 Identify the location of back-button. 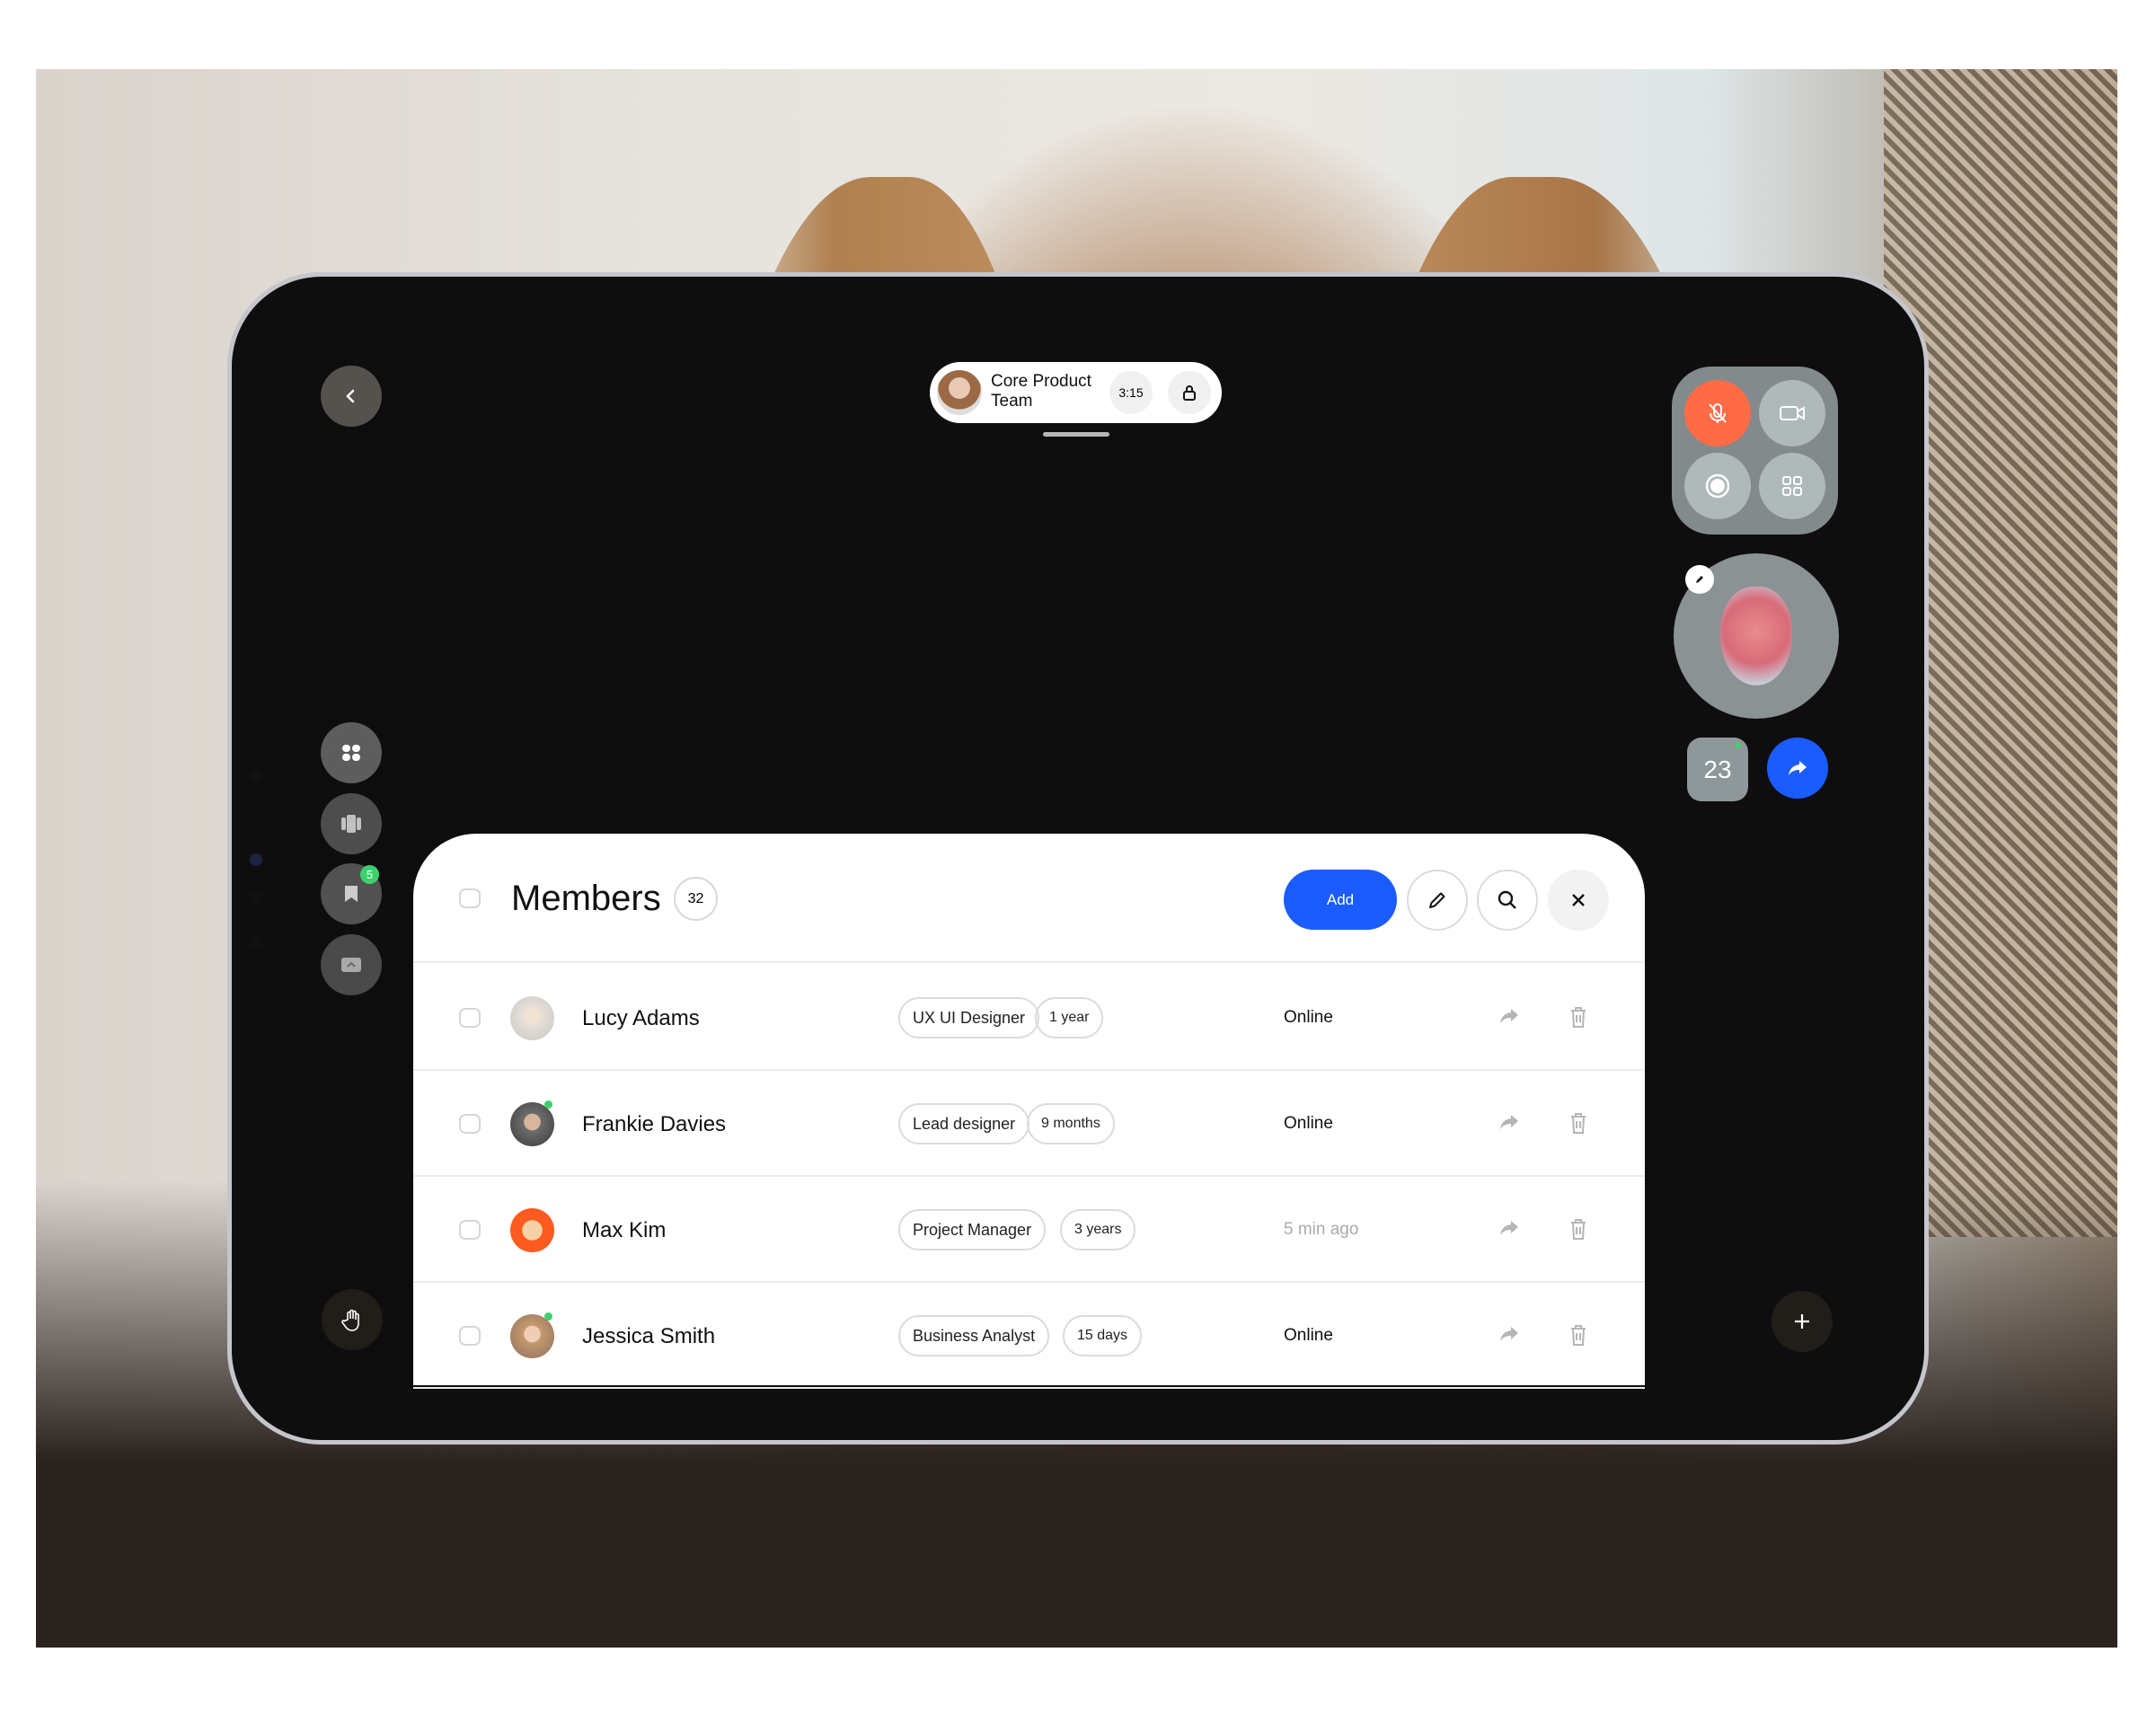
(351, 396).